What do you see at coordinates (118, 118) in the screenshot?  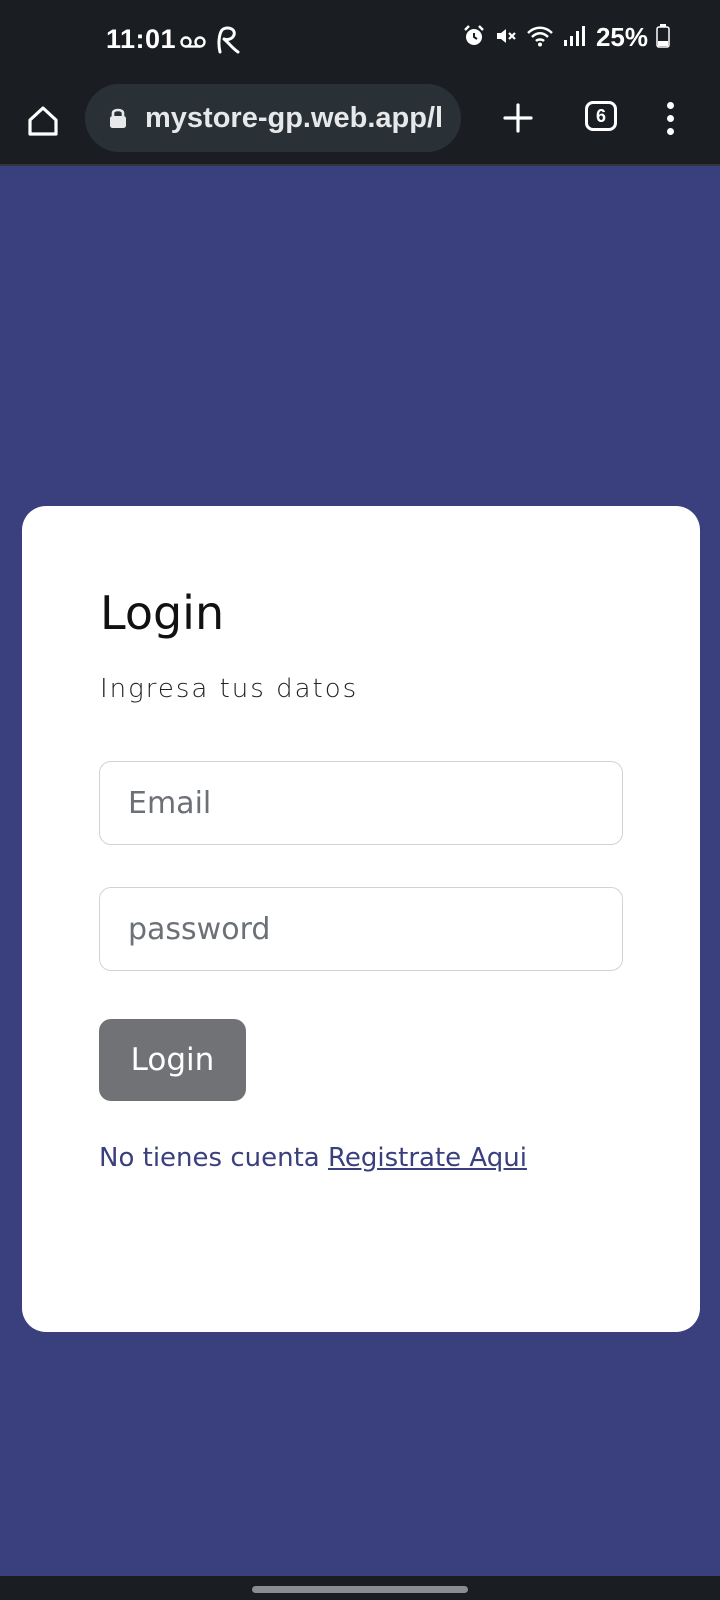 I see `lock-icon` at bounding box center [118, 118].